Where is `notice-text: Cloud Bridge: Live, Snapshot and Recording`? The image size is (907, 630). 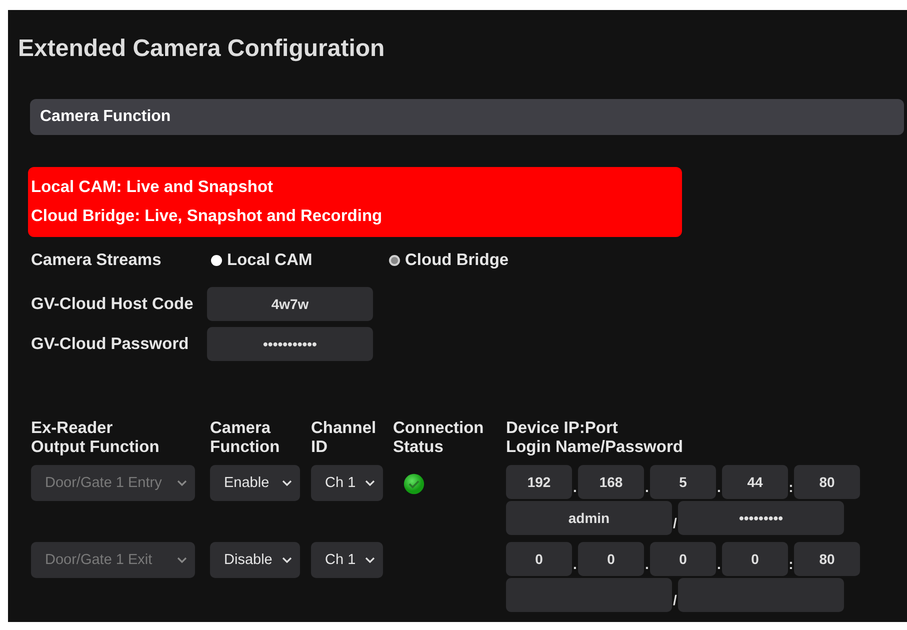
notice-text: Cloud Bridge: Live, Snapshot and Recording is located at coordinates (207, 216).